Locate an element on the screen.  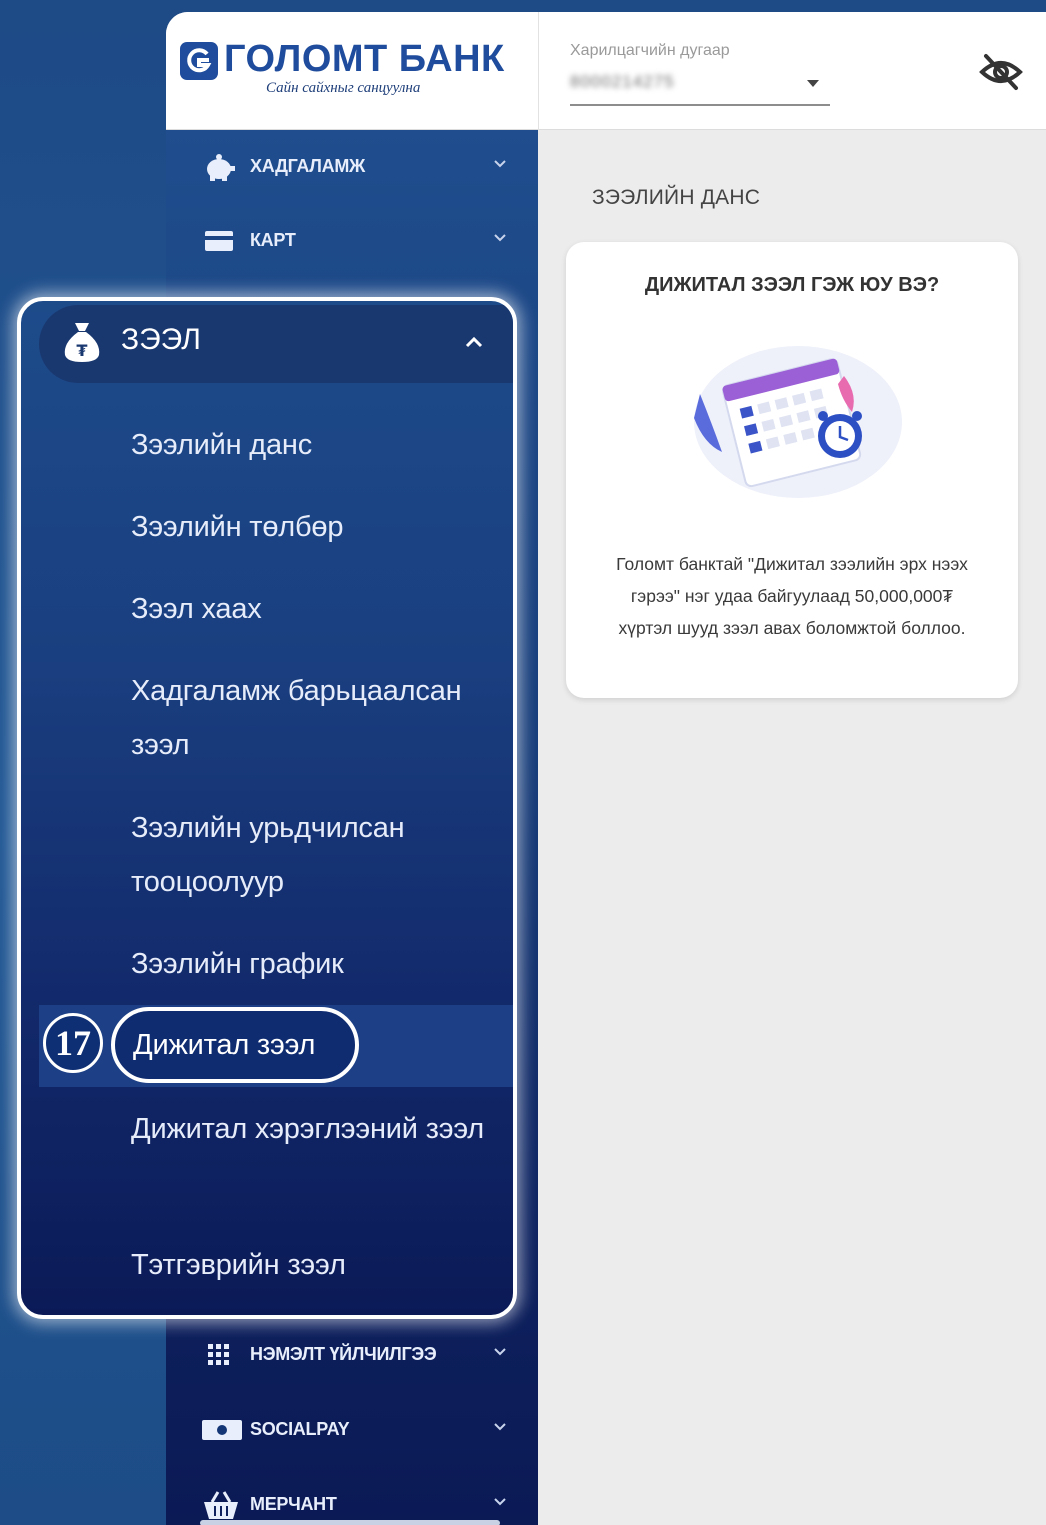
submenu-item-digital-loan: Дижитал зээл is located at coordinates (235, 1045).